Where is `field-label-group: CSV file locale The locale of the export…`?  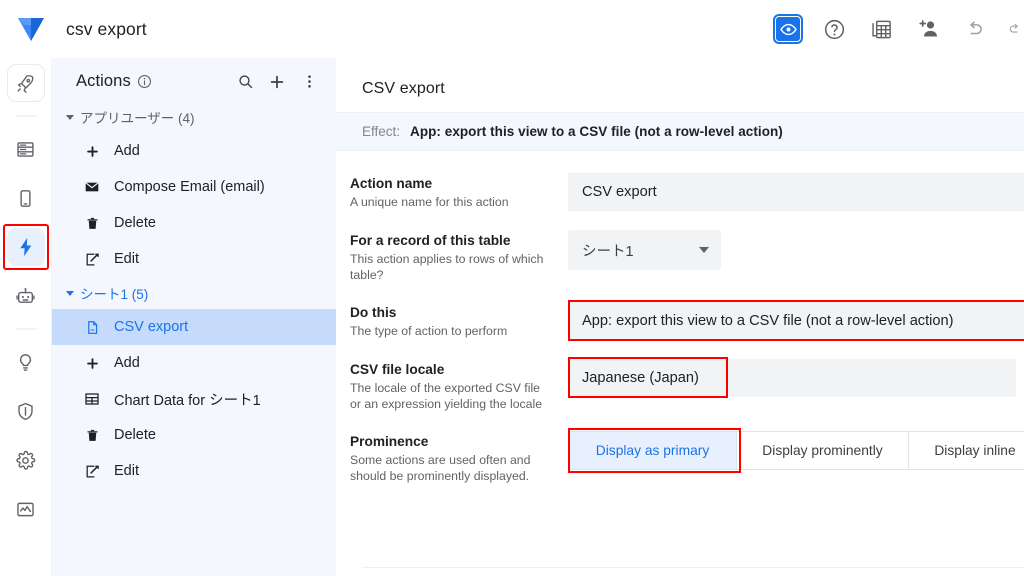 field-label-group: CSV file locale The locale of the export… is located at coordinates (459, 385).